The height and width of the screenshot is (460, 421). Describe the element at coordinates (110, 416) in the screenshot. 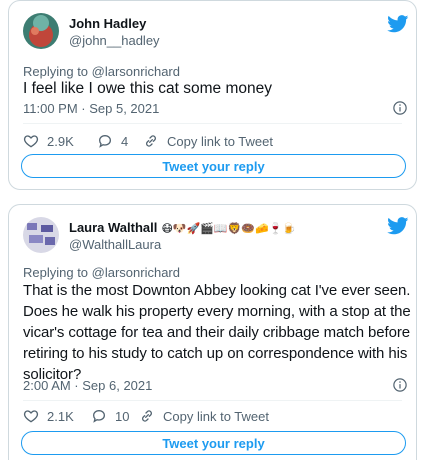

I see `reply-button: 10` at that location.